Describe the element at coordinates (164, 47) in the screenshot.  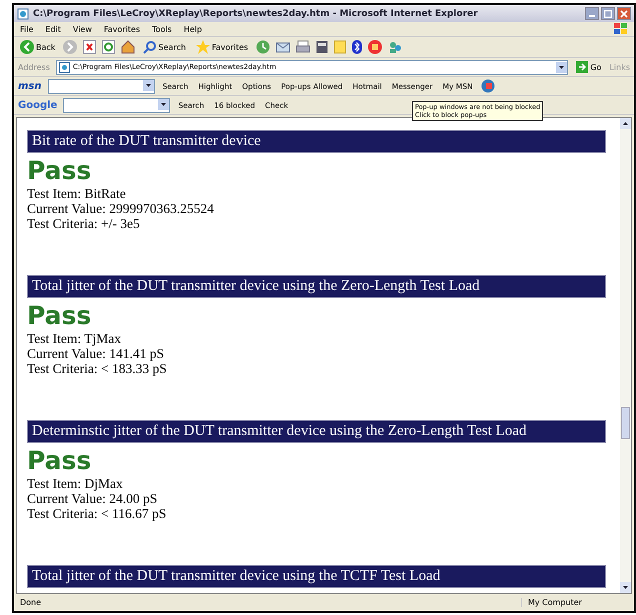
I see `search-button: Search` at that location.